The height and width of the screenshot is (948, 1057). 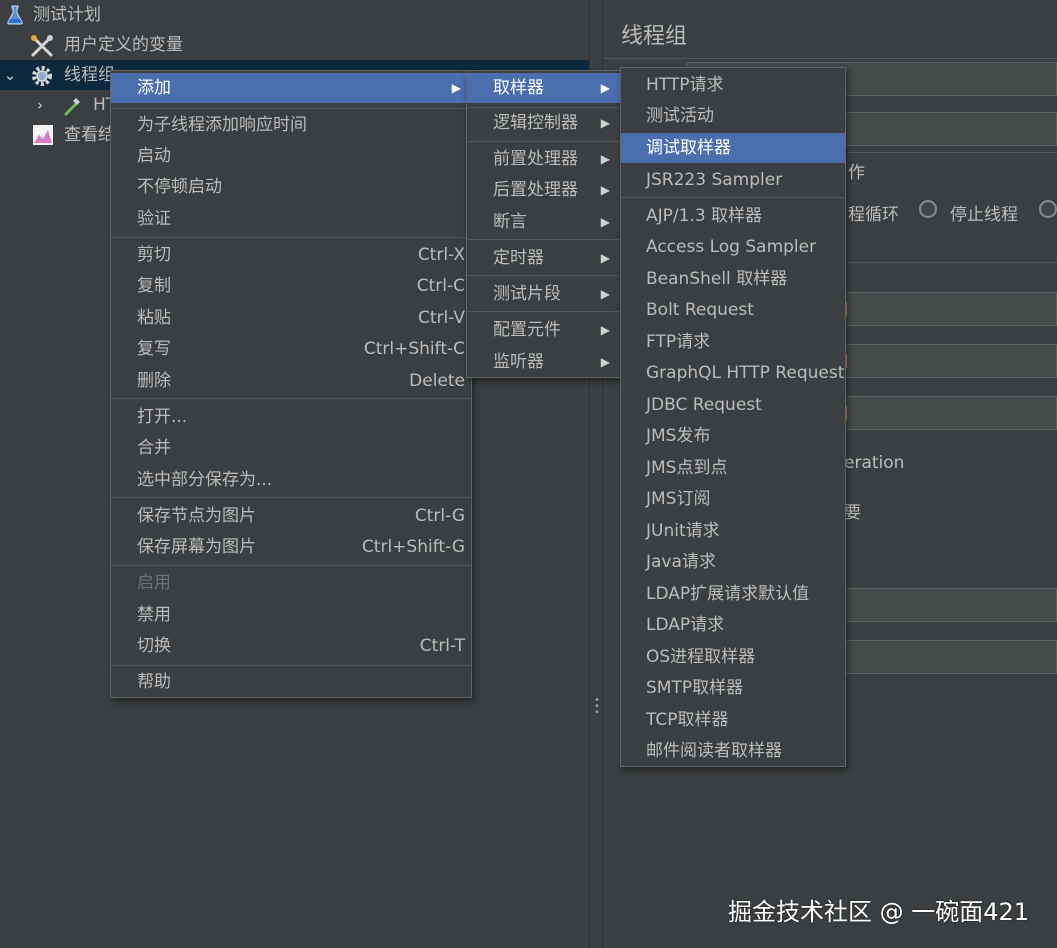 I want to click on rampup-field, so click(x=950, y=361).